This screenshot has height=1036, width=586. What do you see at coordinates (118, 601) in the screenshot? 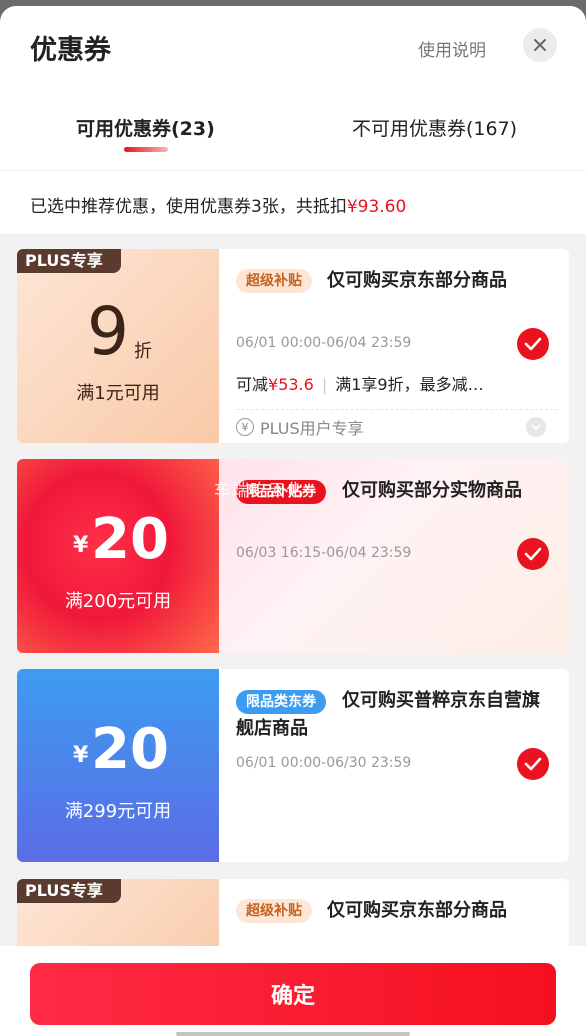
I see `coupon-condition: 满200元可用` at bounding box center [118, 601].